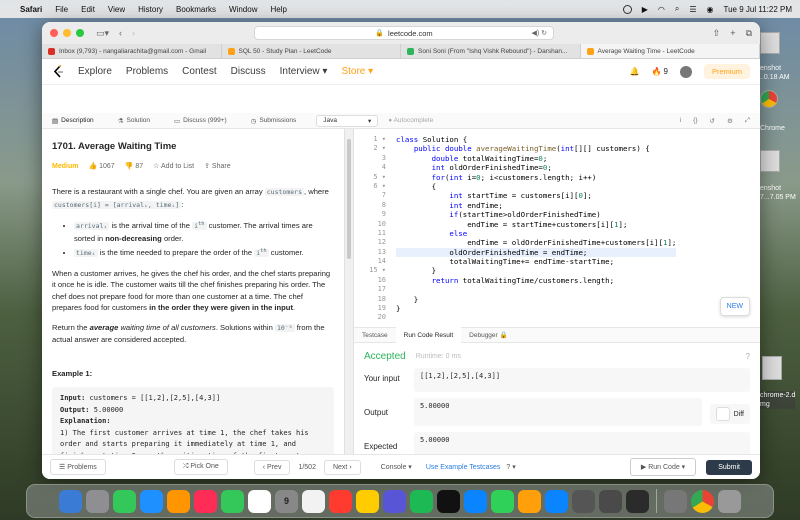 The image size is (800, 520). Describe the element at coordinates (536, 139) in the screenshot. I see `code-line: class Solution {` at that location.